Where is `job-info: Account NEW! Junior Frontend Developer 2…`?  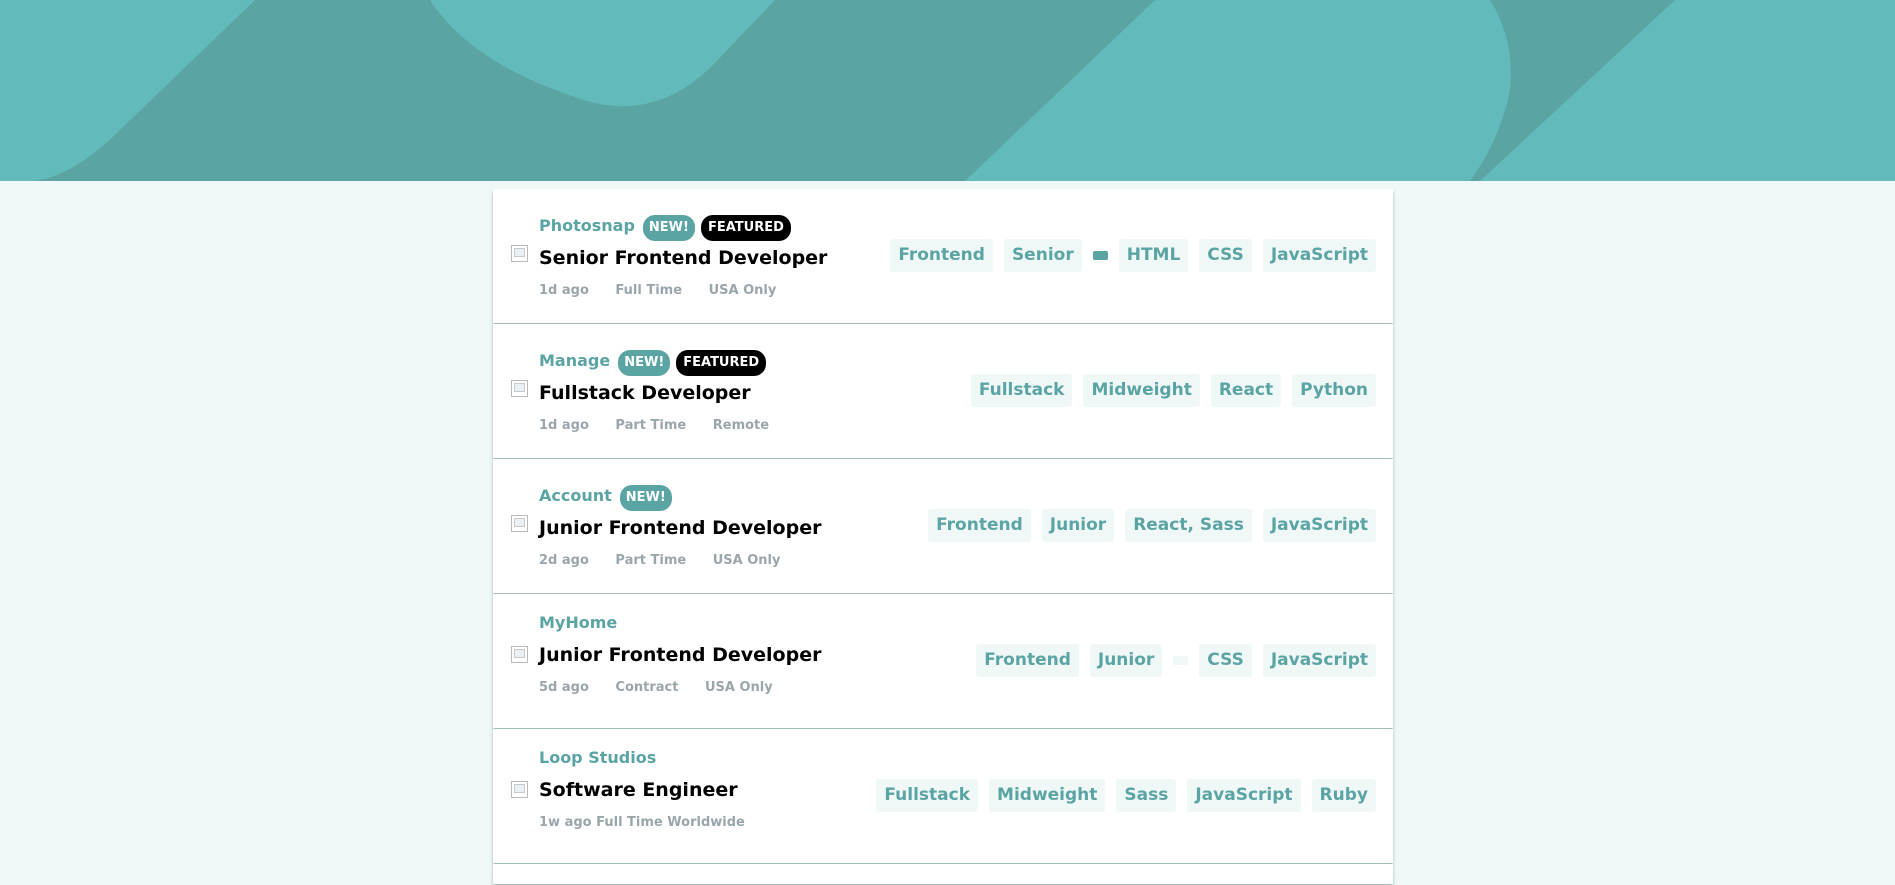 job-info: Account NEW! Junior Frontend Developer 2… is located at coordinates (680, 525).